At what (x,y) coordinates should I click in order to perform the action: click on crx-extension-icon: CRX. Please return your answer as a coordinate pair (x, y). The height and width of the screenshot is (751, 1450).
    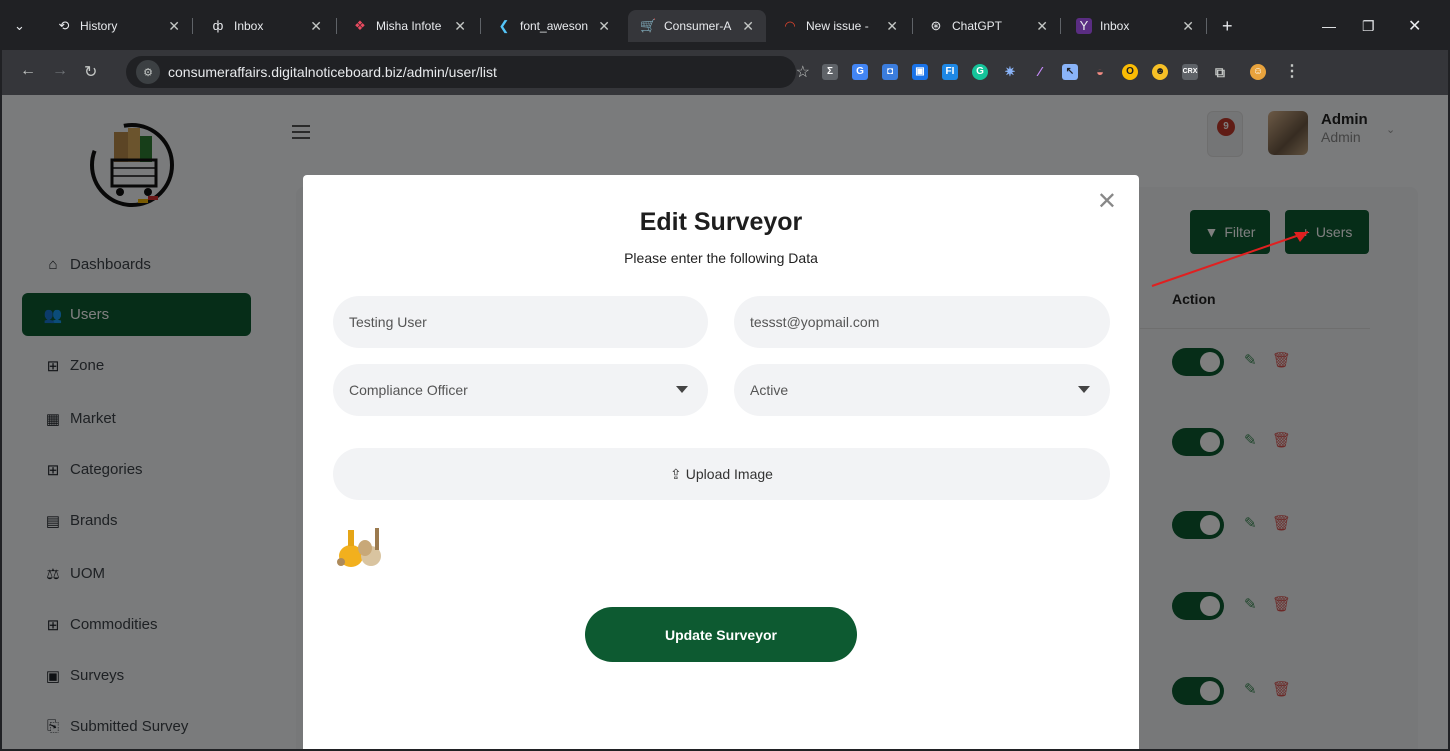
    Looking at the image, I should click on (1190, 72).